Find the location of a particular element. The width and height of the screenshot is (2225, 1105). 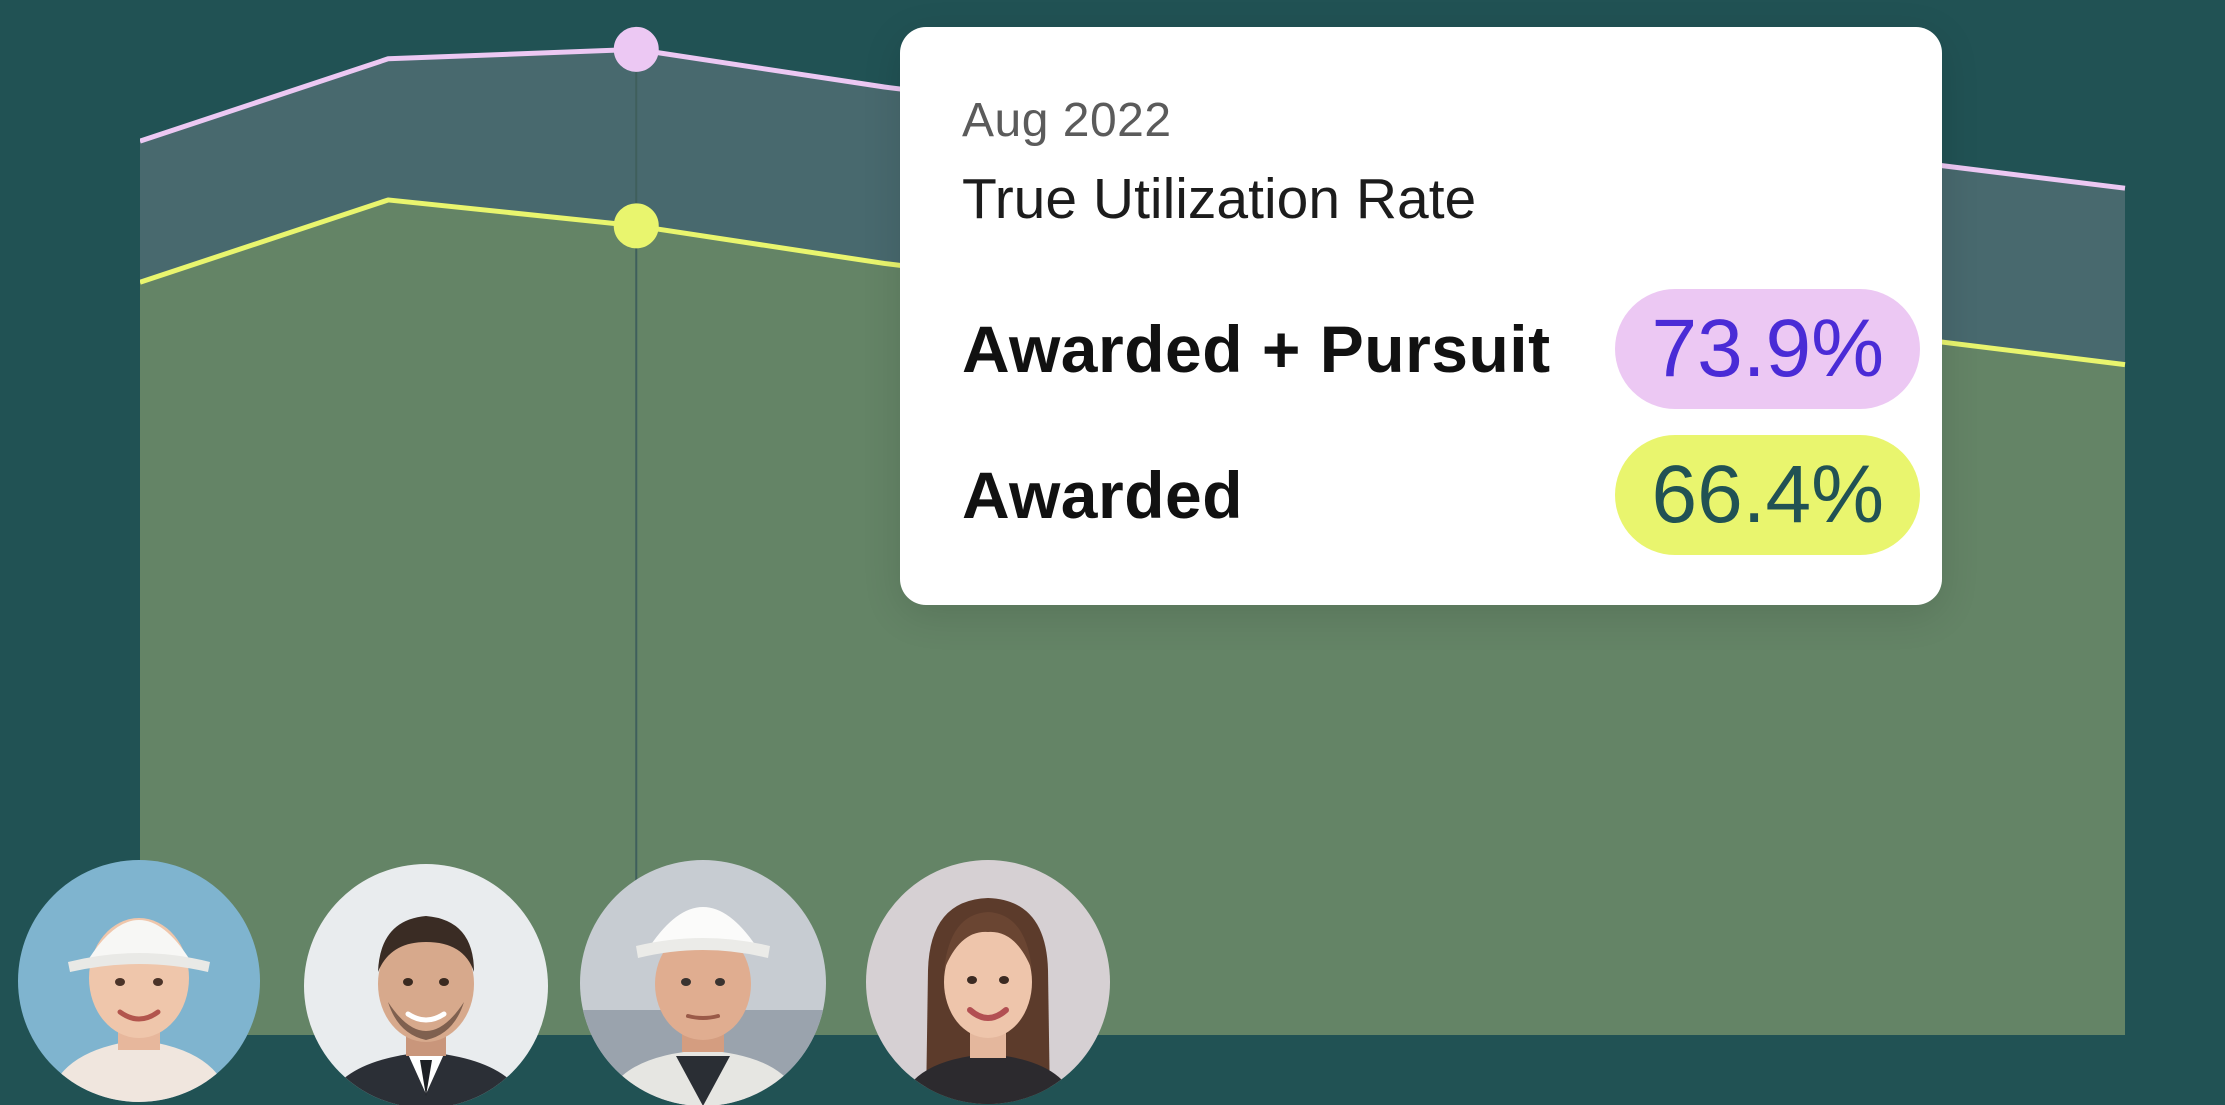

avatar-man-hardhat is located at coordinates (703, 982).